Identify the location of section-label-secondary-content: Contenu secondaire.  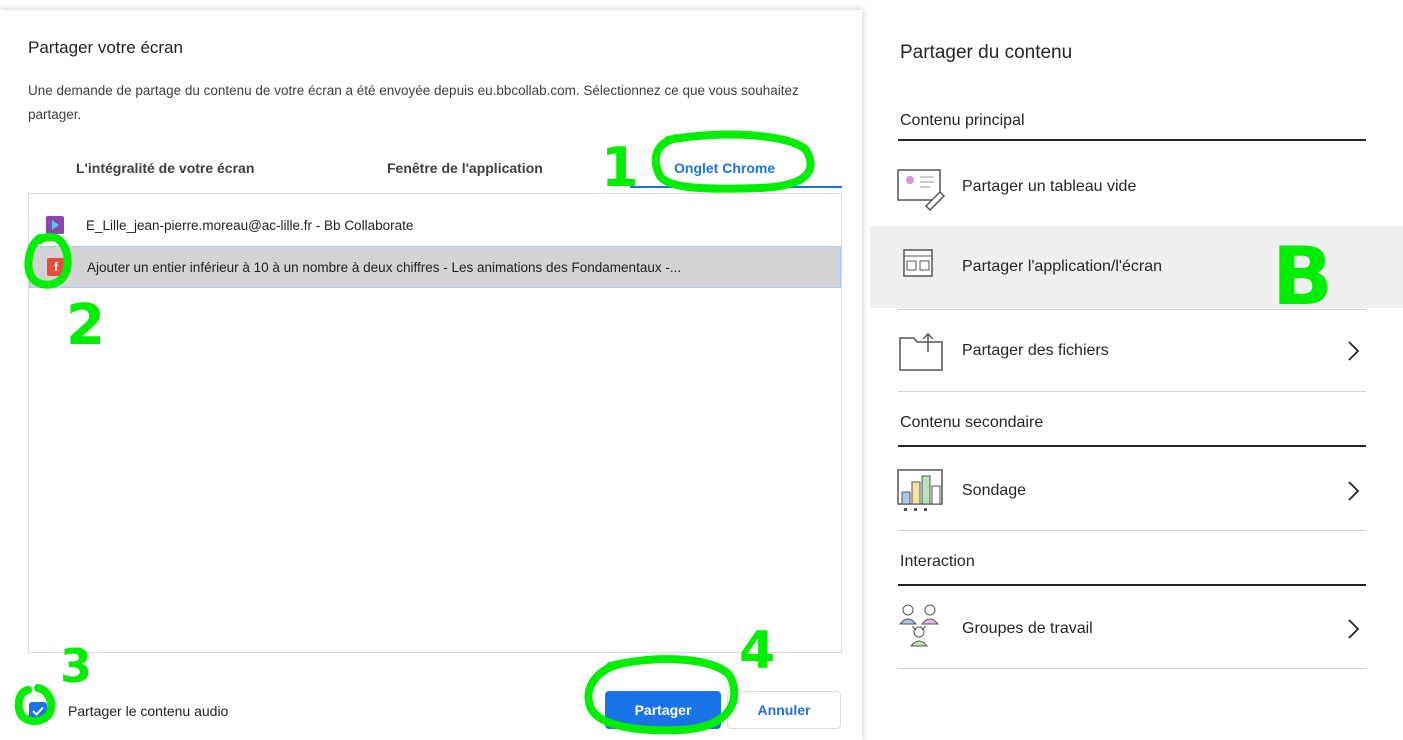
(972, 422).